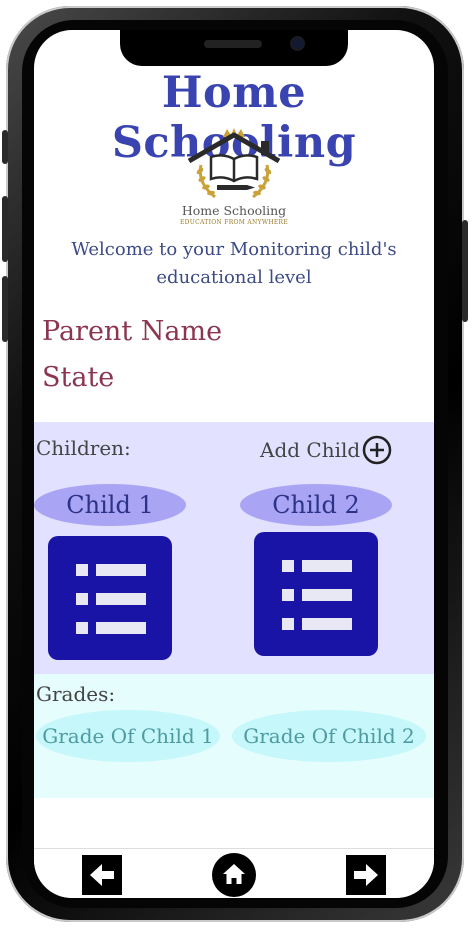 This screenshot has height=930, width=472. Describe the element at coordinates (132, 331) in the screenshot. I see `parent-name-label: Parent Name` at that location.